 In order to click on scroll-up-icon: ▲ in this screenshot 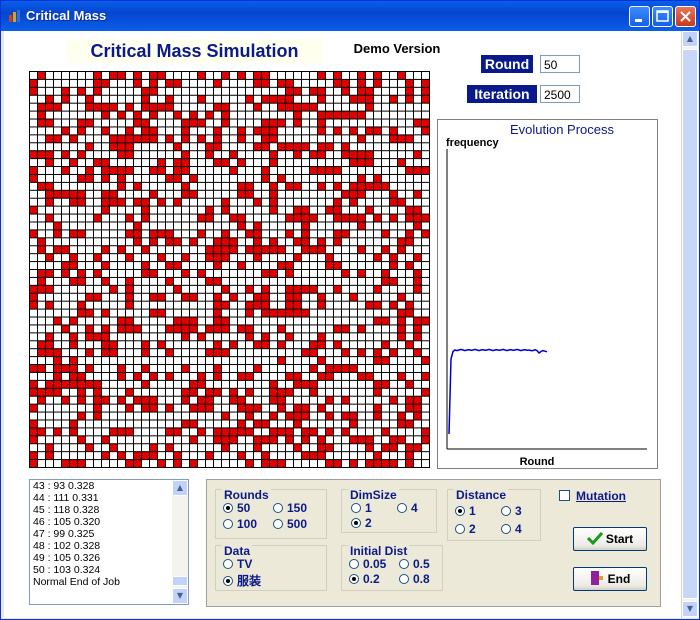, I will do `click(690, 39)`.